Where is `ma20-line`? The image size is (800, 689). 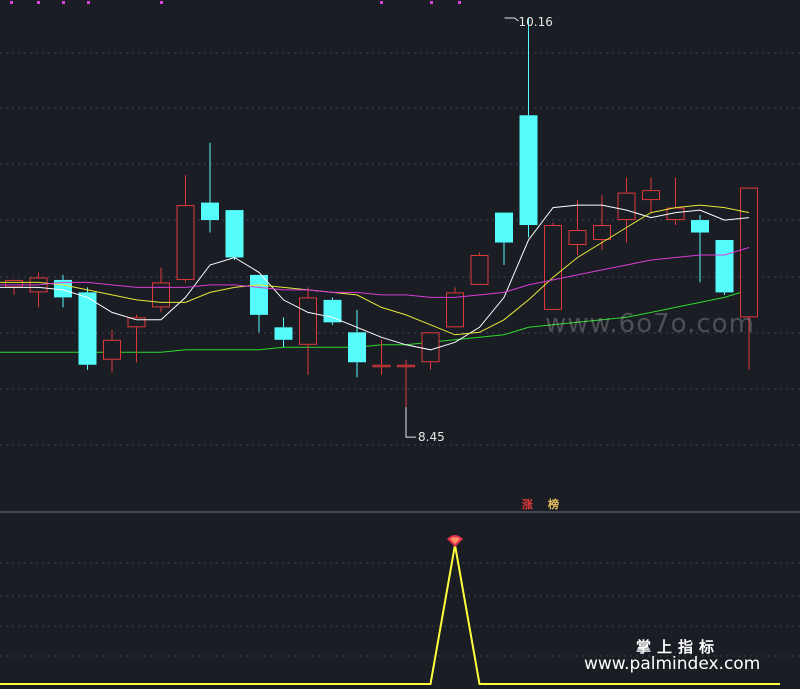
ma20-line is located at coordinates (375, 272).